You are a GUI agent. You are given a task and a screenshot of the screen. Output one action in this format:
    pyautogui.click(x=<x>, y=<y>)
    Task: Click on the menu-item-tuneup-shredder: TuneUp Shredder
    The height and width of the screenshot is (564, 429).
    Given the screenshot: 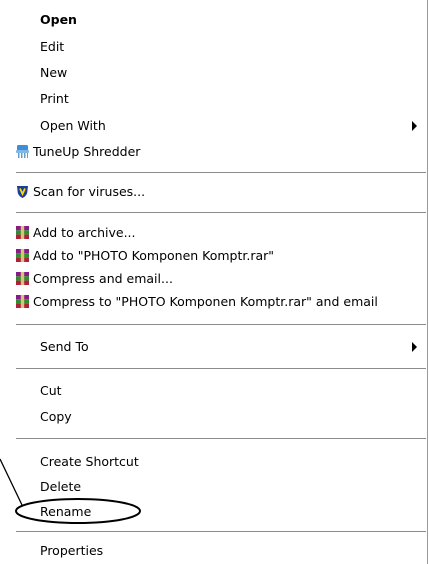 What is the action you would take?
    pyautogui.click(x=213, y=151)
    